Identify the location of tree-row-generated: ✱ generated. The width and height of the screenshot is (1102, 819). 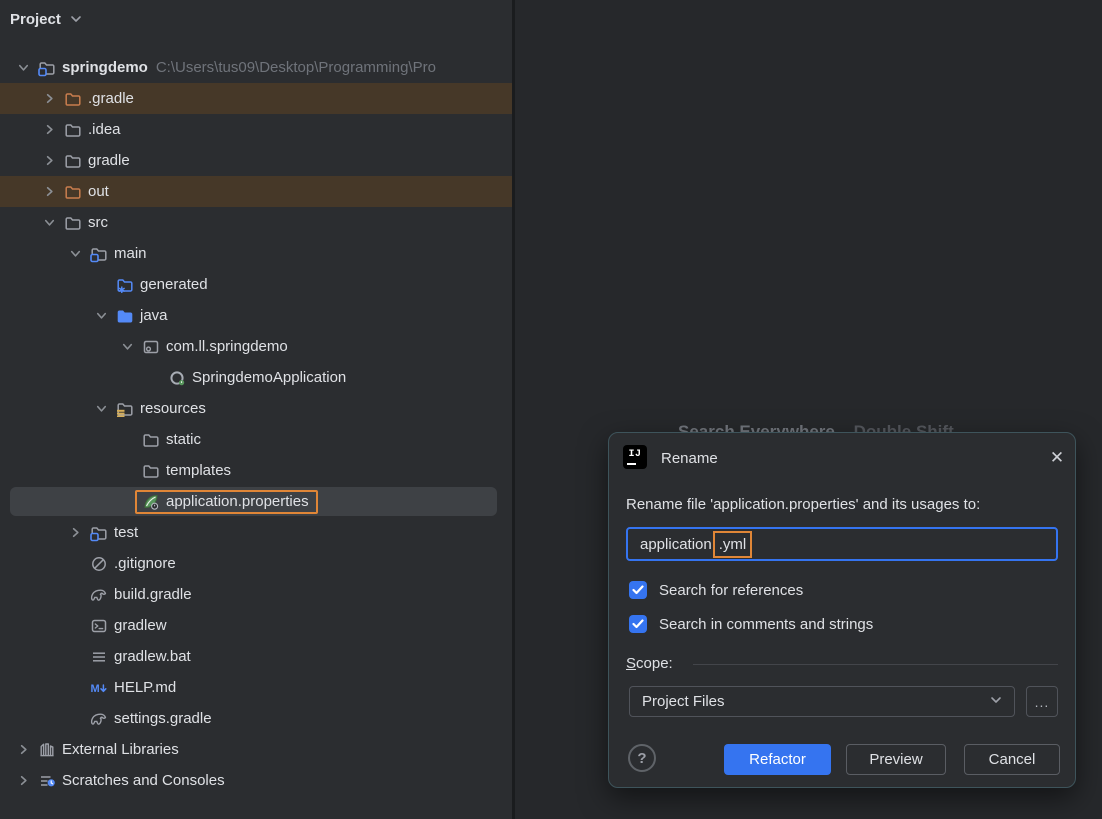
(256, 284).